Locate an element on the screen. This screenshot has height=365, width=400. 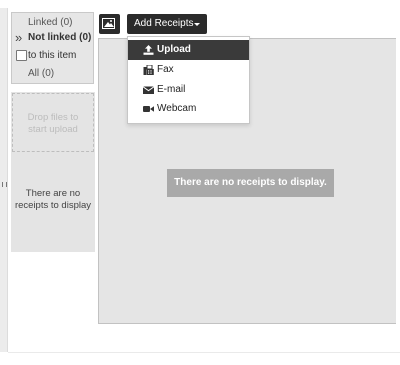
caret-down-icon is located at coordinates (197, 24).